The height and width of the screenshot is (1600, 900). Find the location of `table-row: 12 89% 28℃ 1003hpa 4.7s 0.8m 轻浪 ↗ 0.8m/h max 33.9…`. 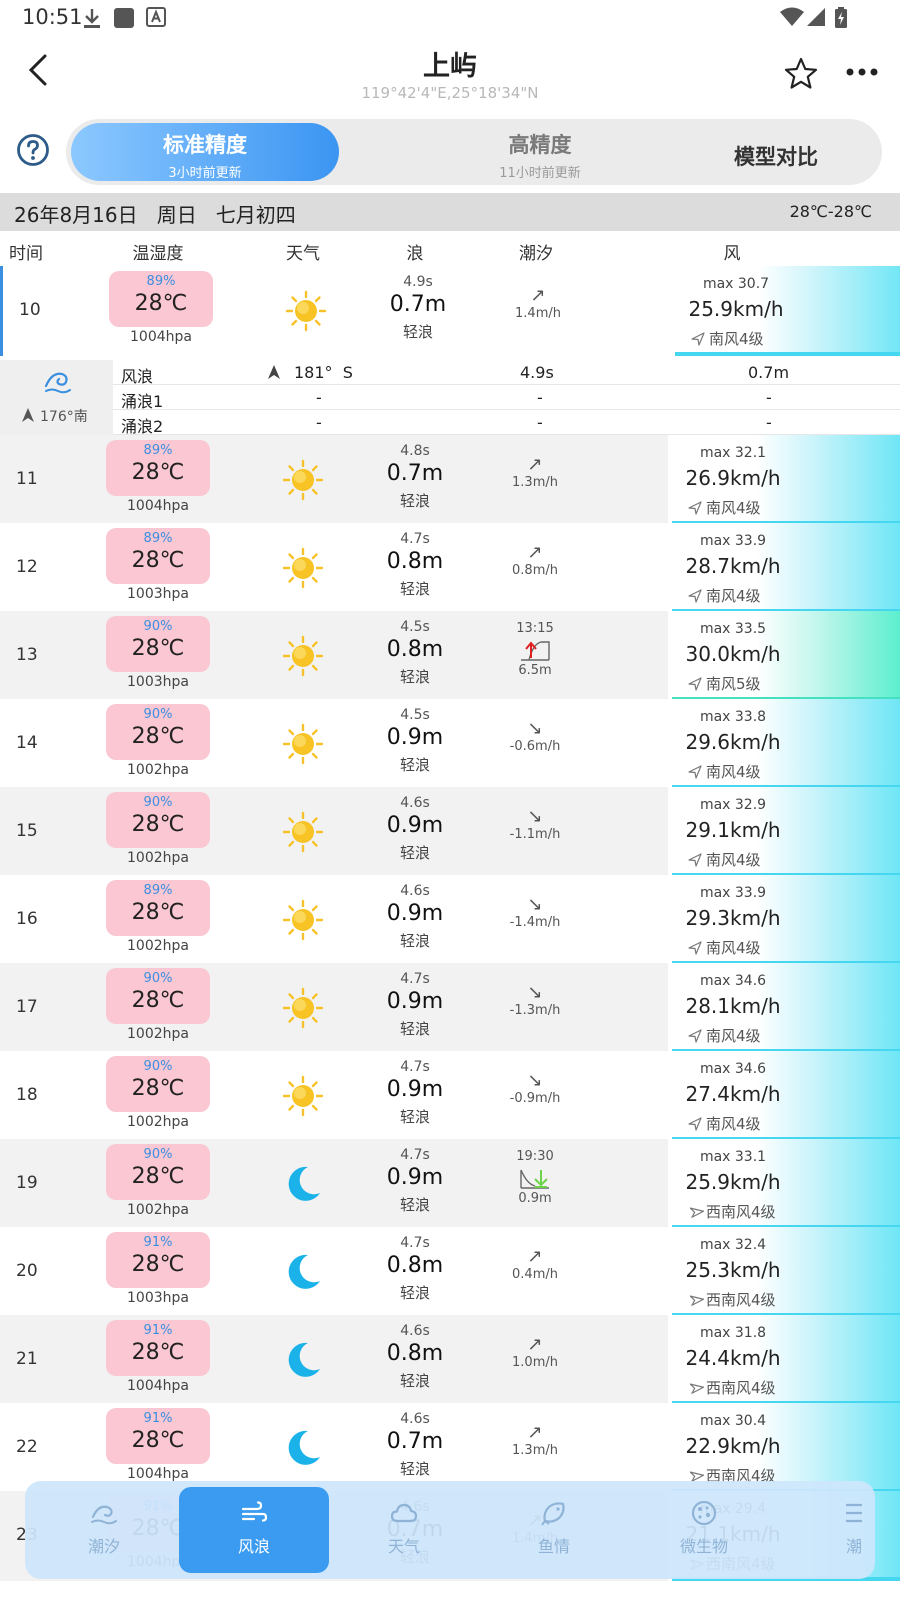

table-row: 12 89% 28℃ 1003hpa 4.7s 0.8m 轻浪 ↗ 0.8m/h max 33.9… is located at coordinates (450, 568).